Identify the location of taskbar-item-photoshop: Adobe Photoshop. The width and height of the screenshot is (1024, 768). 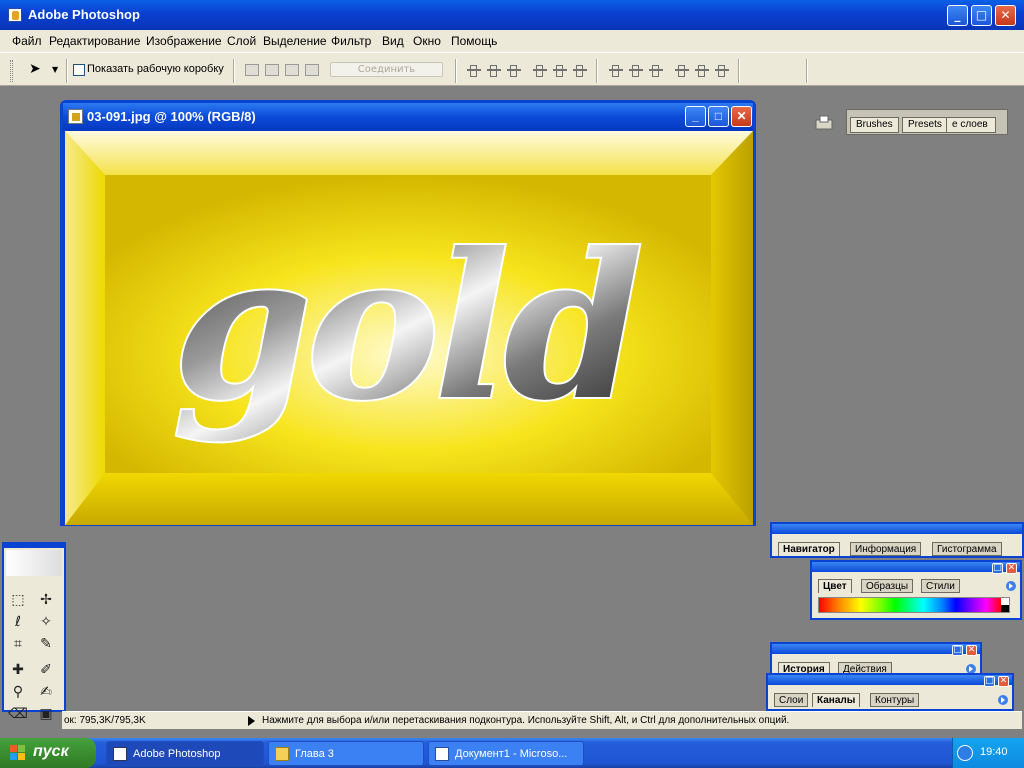
(185, 753).